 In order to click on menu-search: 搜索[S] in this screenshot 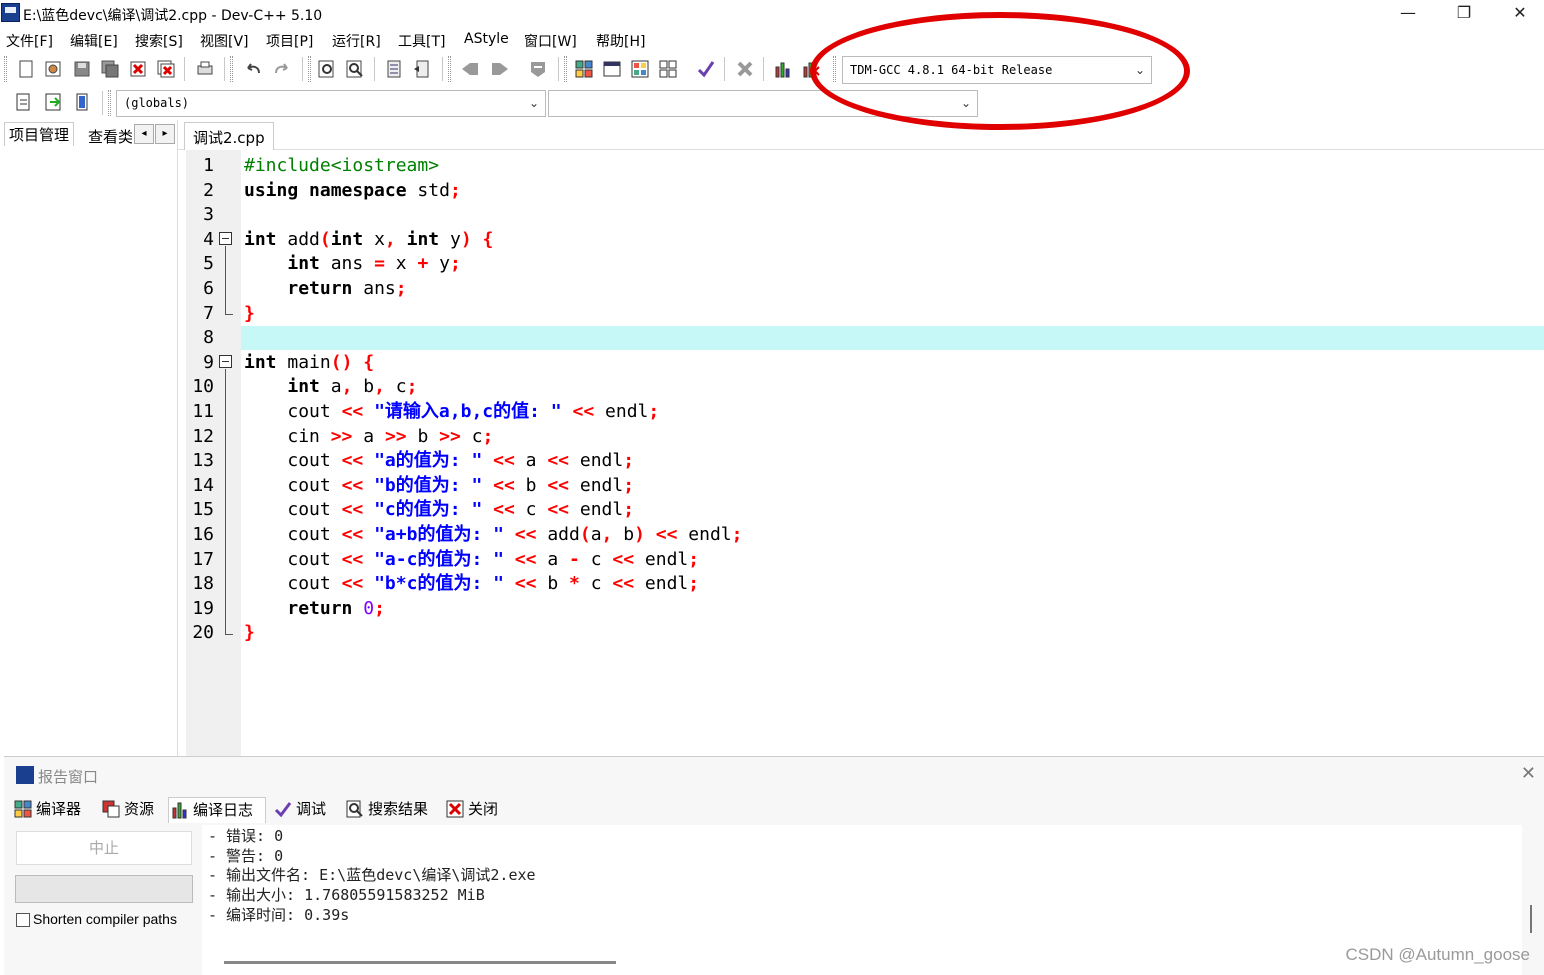, I will do `click(159, 41)`.